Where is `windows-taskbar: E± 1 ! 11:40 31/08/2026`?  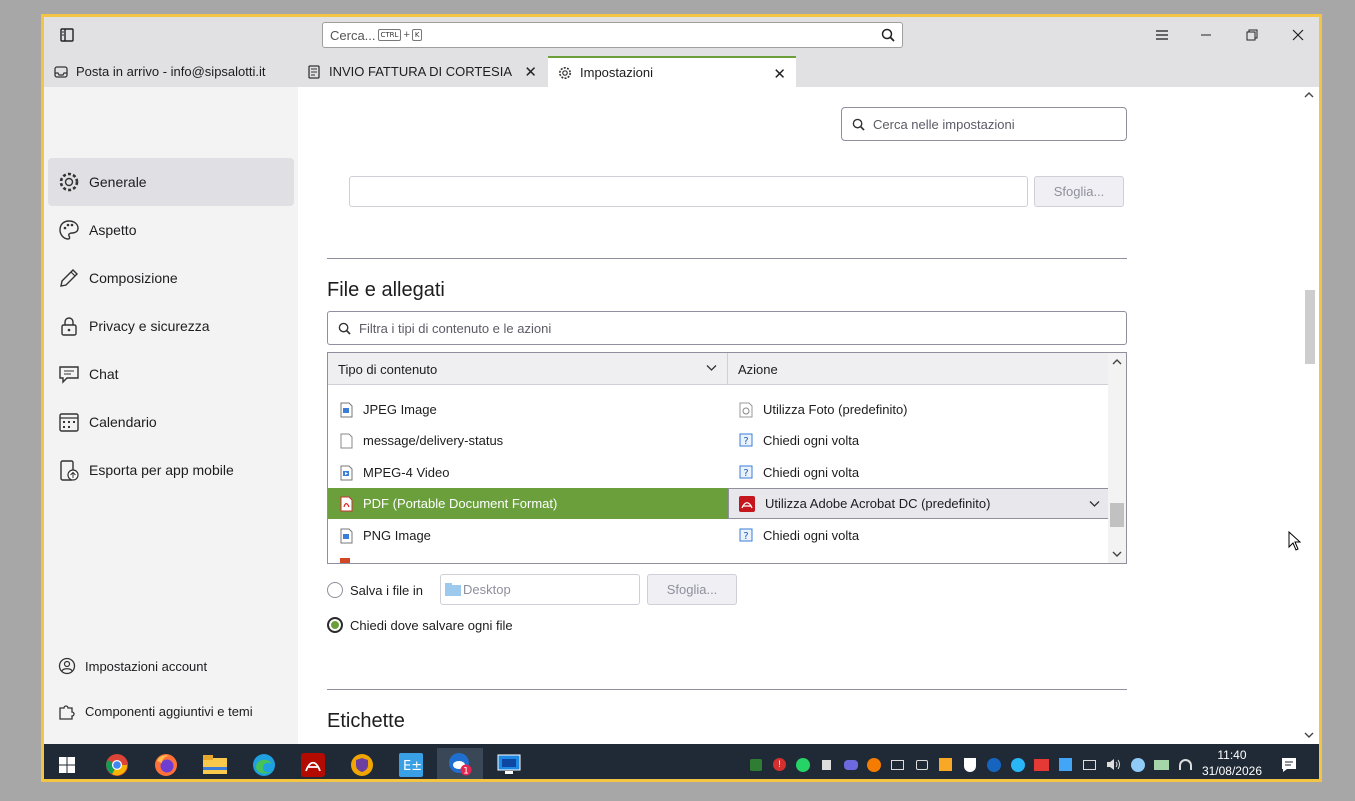
windows-taskbar: E± 1 ! 11:40 31/08/2026 is located at coordinates (681, 761).